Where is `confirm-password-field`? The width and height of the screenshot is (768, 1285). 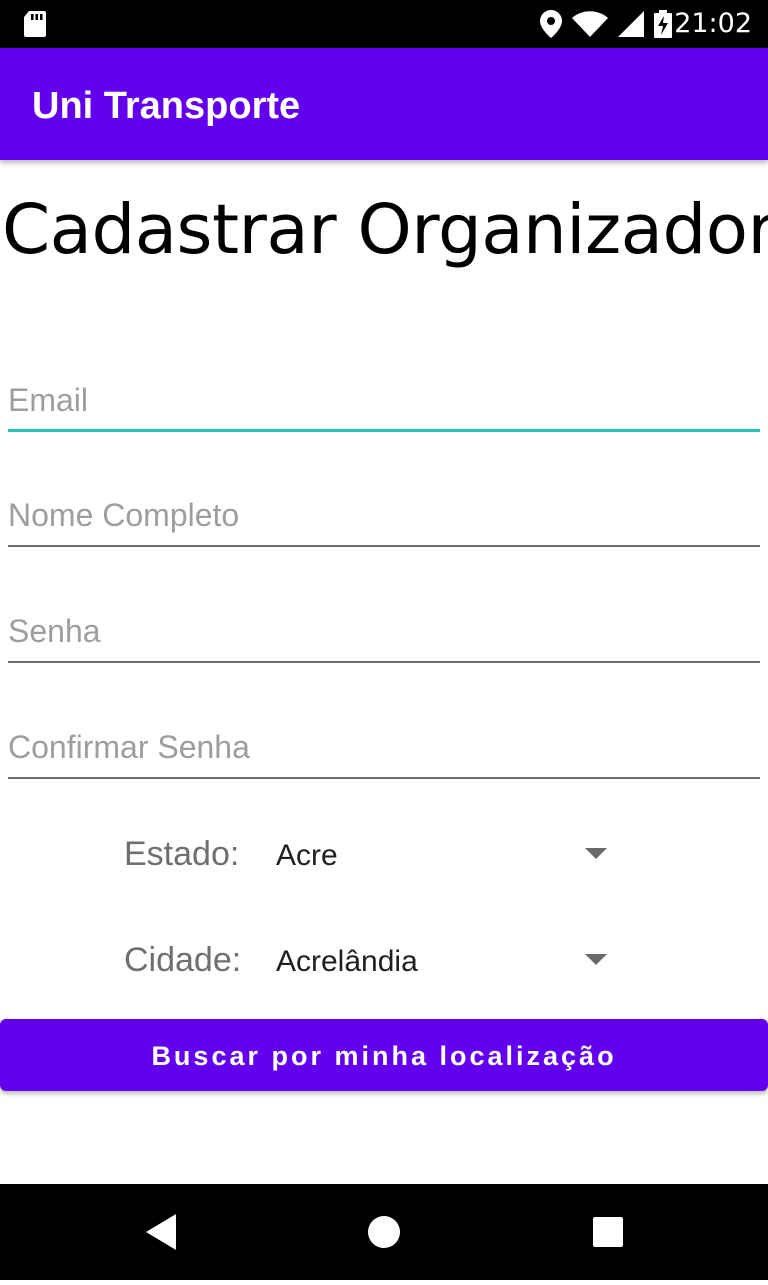 confirm-password-field is located at coordinates (384, 747).